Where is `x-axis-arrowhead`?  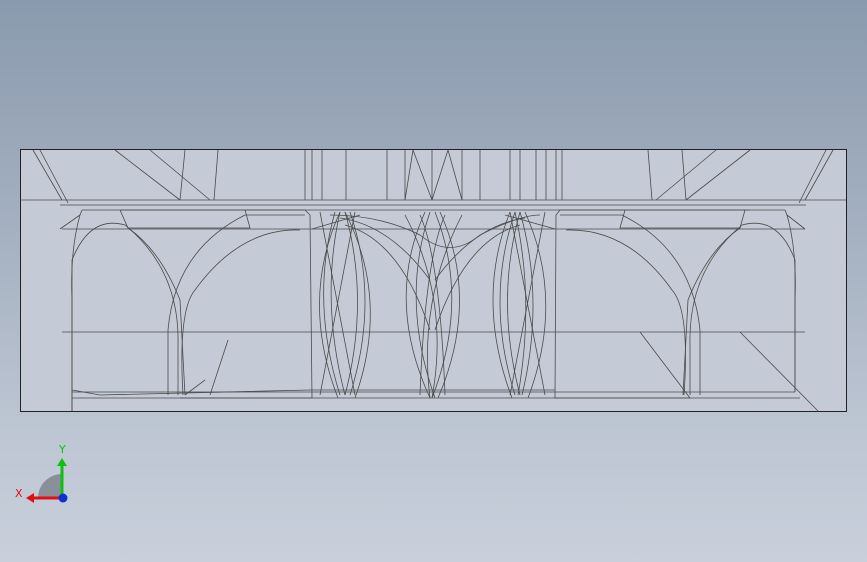 x-axis-arrowhead is located at coordinates (30, 498).